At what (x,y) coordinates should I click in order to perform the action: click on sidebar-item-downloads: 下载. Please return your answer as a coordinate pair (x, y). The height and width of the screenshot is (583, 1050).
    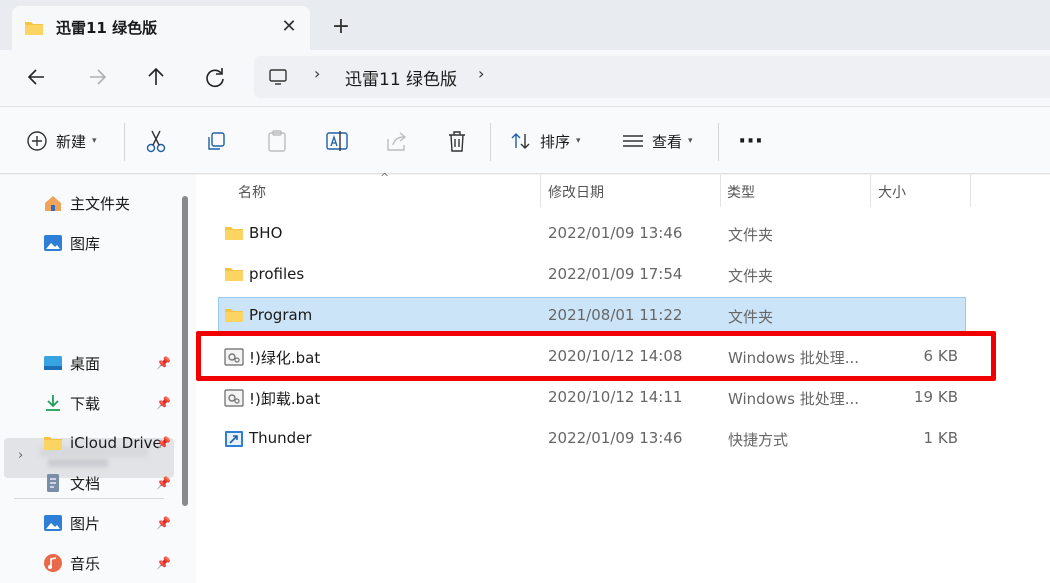
    Looking at the image, I should click on (71, 403).